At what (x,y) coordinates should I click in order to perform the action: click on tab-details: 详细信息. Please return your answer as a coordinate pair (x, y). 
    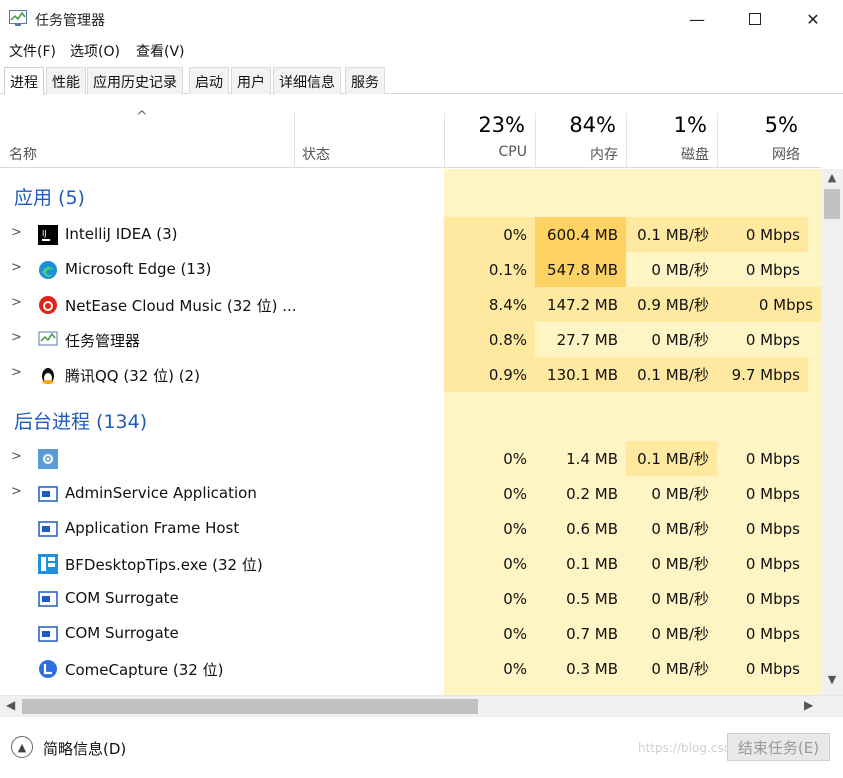
    Looking at the image, I should click on (307, 80).